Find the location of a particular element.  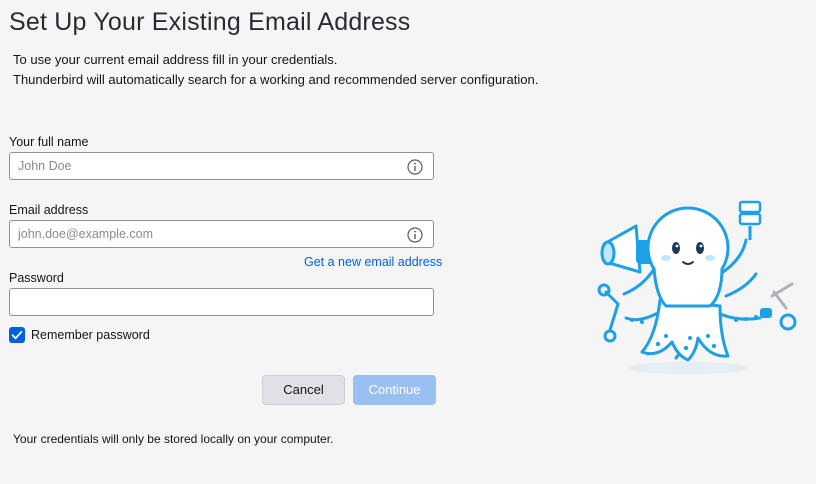

get-new-email-link: Get a new email address is located at coordinates (373, 262).